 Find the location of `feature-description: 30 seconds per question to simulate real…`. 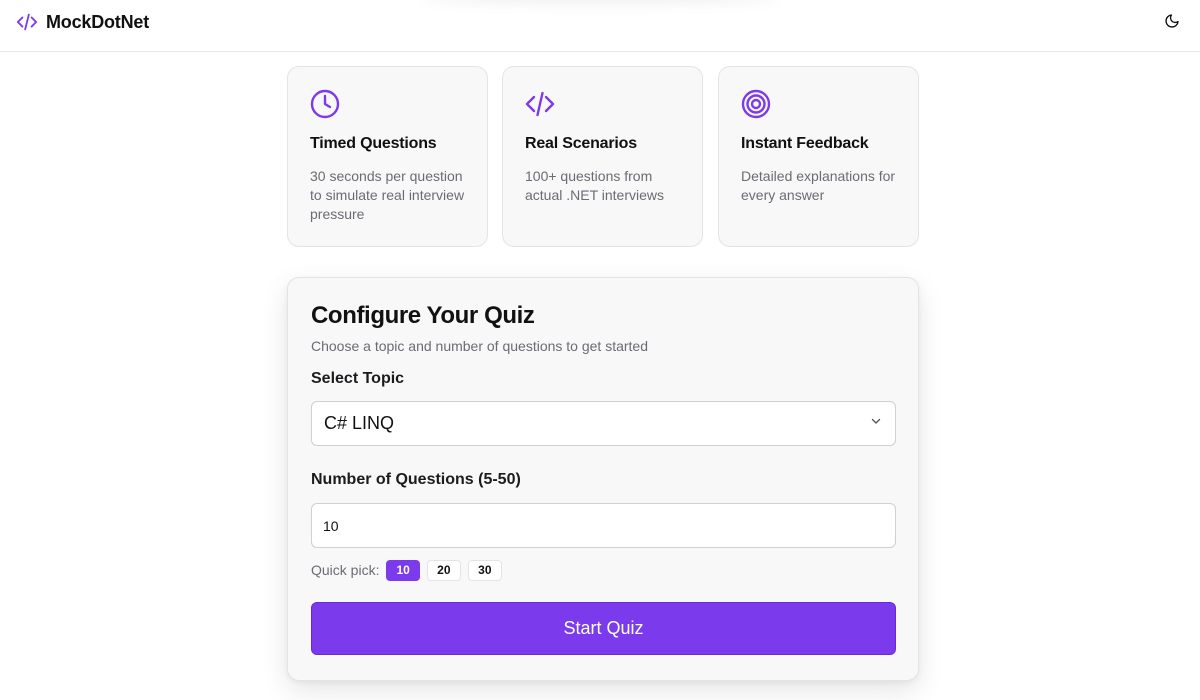

feature-description: 30 seconds per question to simulate real… is located at coordinates (387, 195).